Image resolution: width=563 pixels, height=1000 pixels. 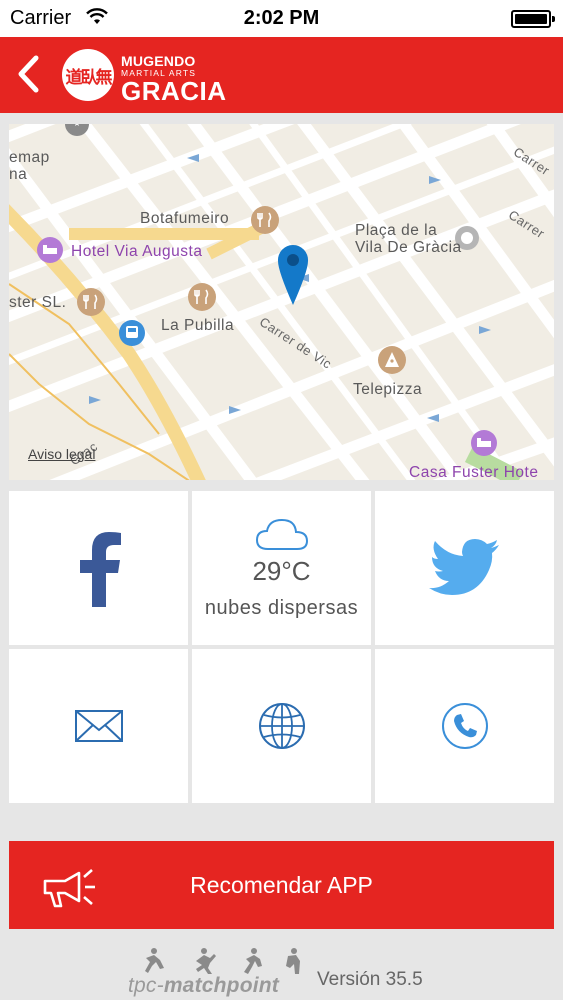 I want to click on pizza-marker-icon, so click(x=392, y=360).